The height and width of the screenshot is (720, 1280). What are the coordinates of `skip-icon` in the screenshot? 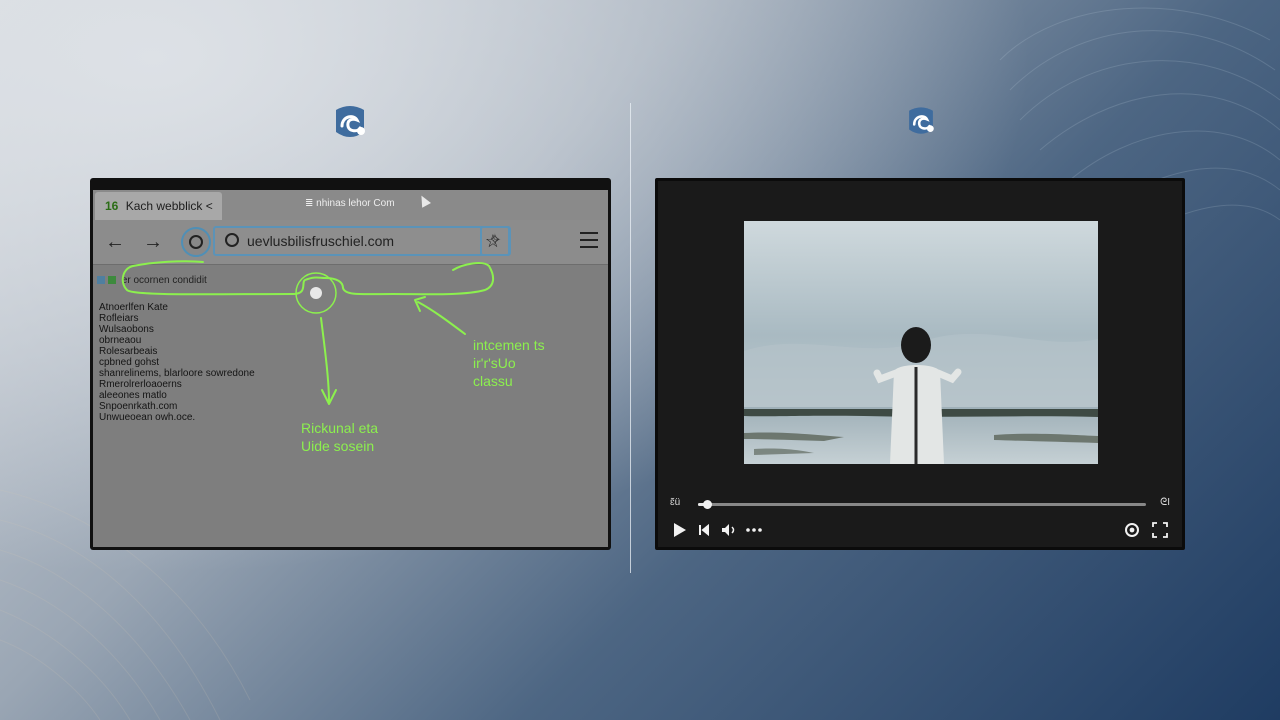 It's located at (704, 530).